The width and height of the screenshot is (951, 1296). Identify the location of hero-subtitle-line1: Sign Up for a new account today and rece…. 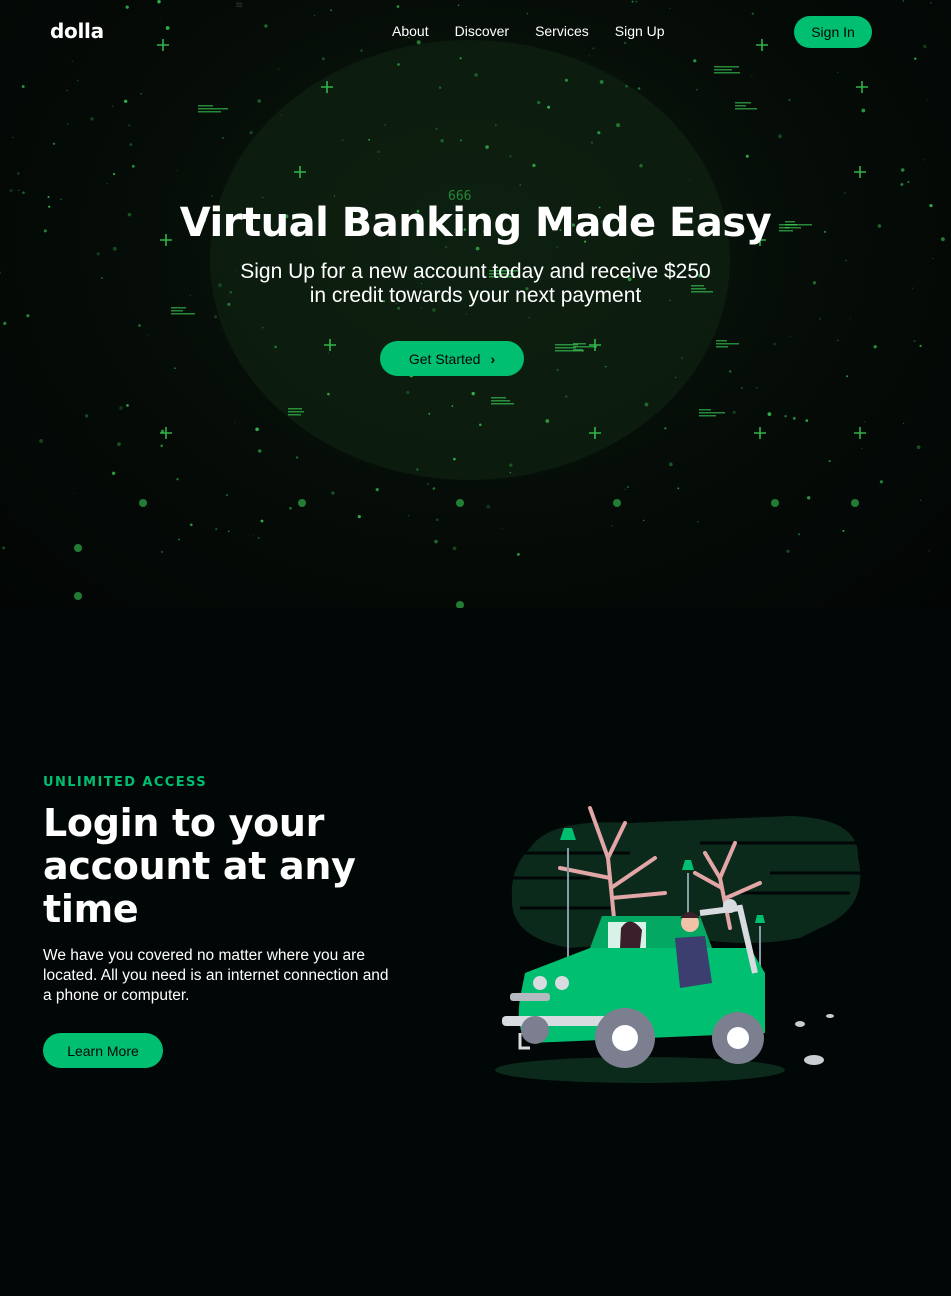
(475, 271).